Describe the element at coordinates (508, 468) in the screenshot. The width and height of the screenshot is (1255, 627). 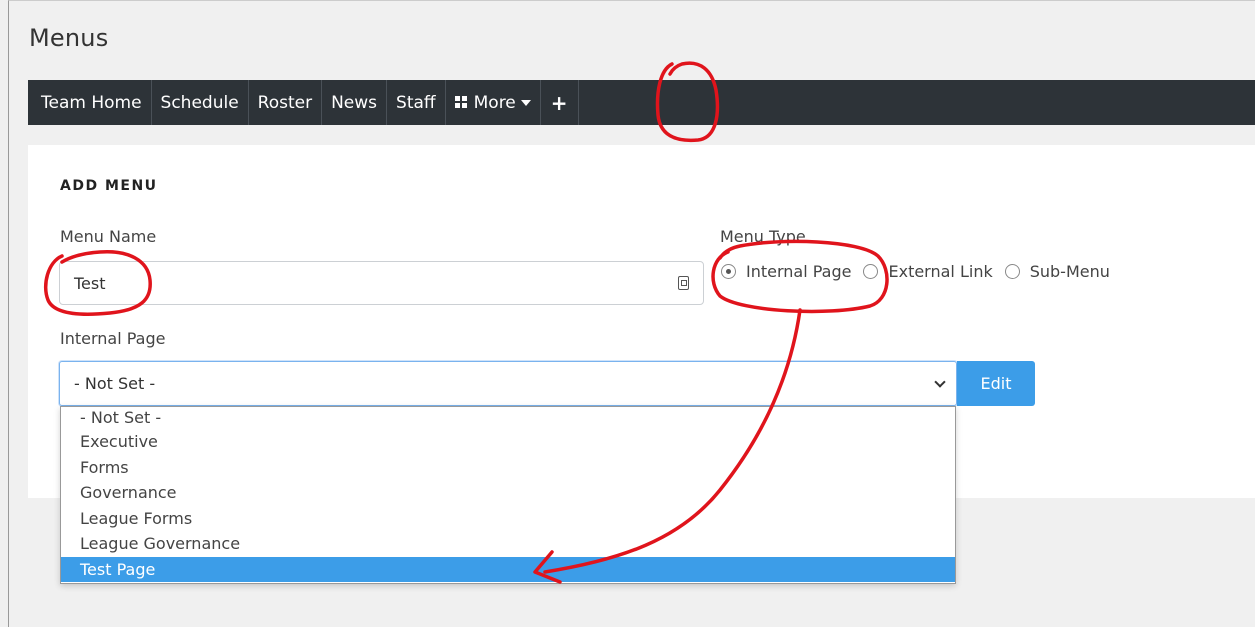
I see `dropdown-option-forms: Forms` at that location.